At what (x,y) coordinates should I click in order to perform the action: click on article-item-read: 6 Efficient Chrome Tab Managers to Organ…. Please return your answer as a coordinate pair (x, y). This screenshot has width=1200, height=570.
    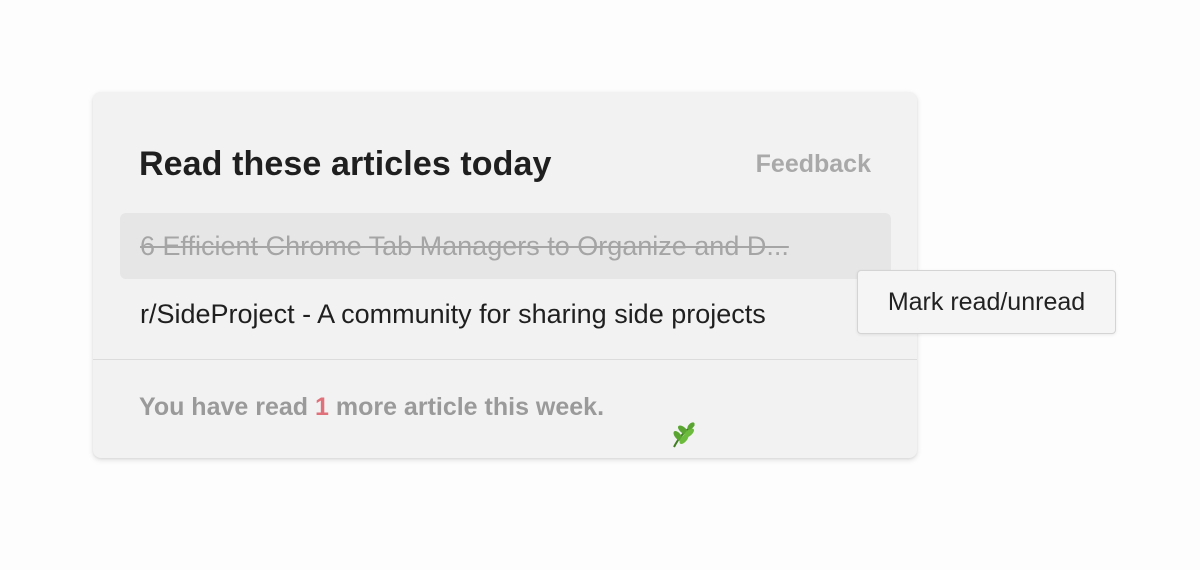
    Looking at the image, I should click on (505, 246).